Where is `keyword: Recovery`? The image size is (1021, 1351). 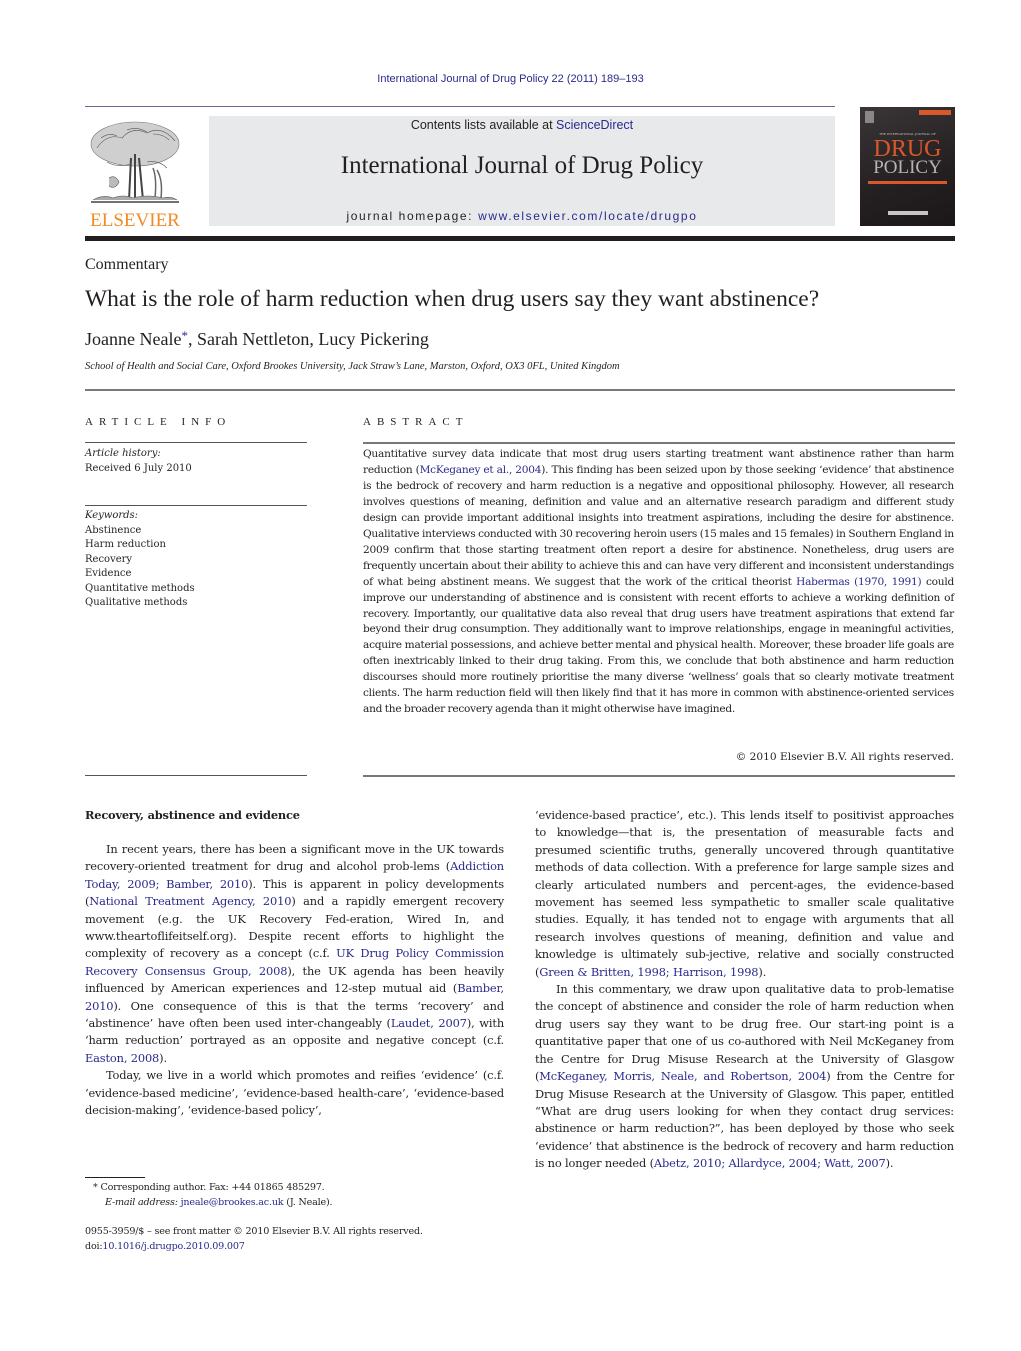 keyword: Recovery is located at coordinates (109, 559).